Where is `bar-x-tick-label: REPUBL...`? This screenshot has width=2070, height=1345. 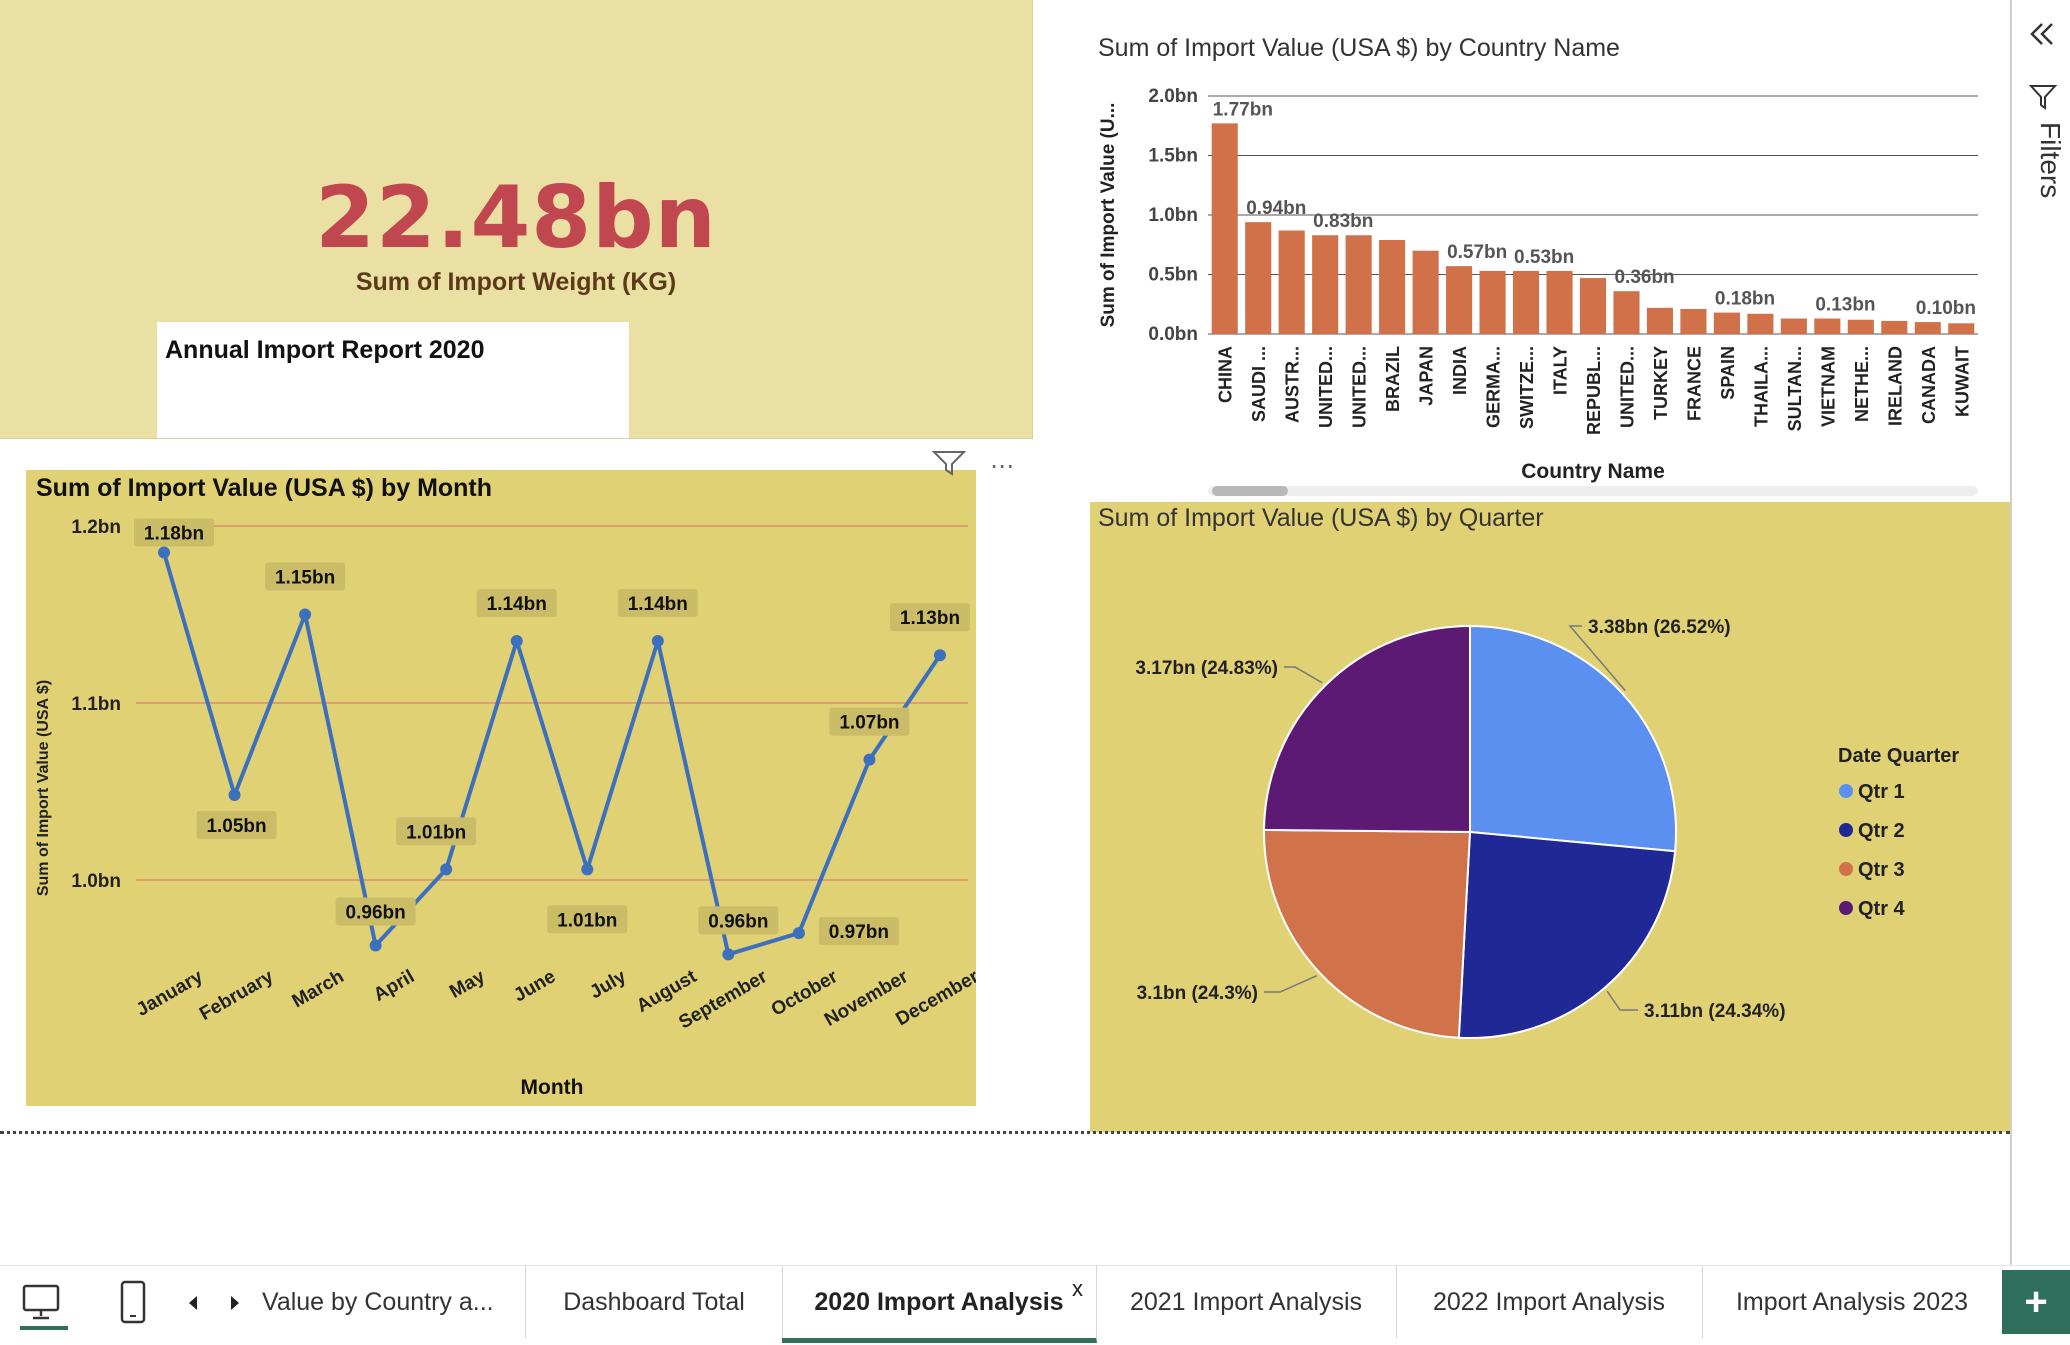 bar-x-tick-label: REPUBL... is located at coordinates (1594, 390).